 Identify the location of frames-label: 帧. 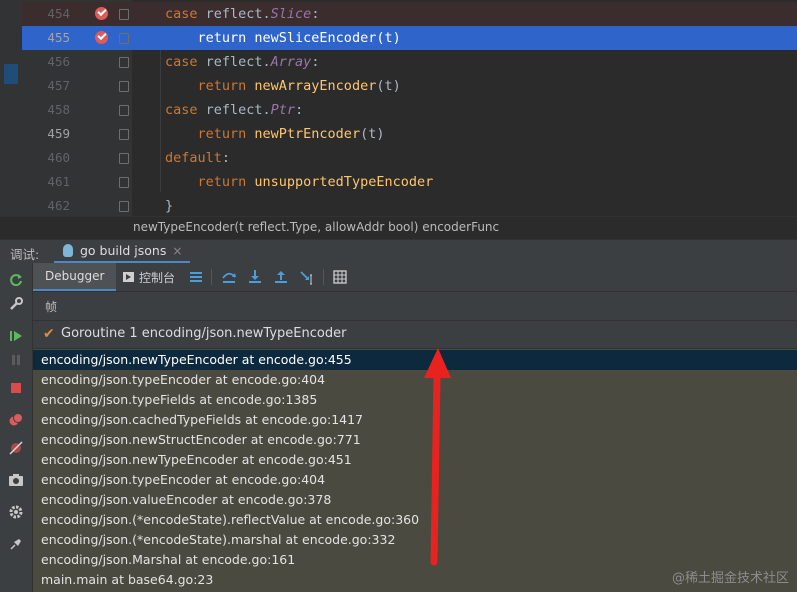
(51, 307).